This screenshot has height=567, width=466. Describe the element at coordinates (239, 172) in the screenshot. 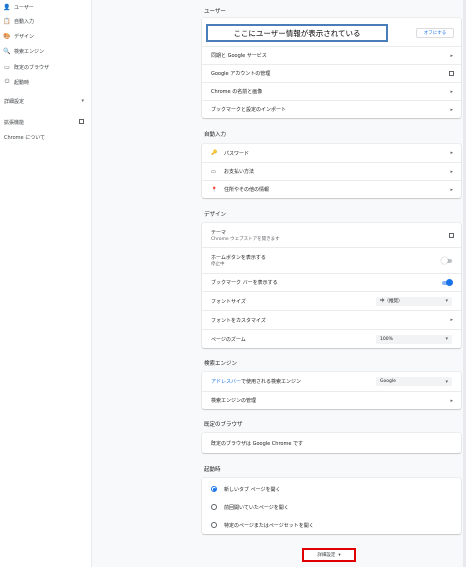

I see `row-label: お支払い方法` at that location.